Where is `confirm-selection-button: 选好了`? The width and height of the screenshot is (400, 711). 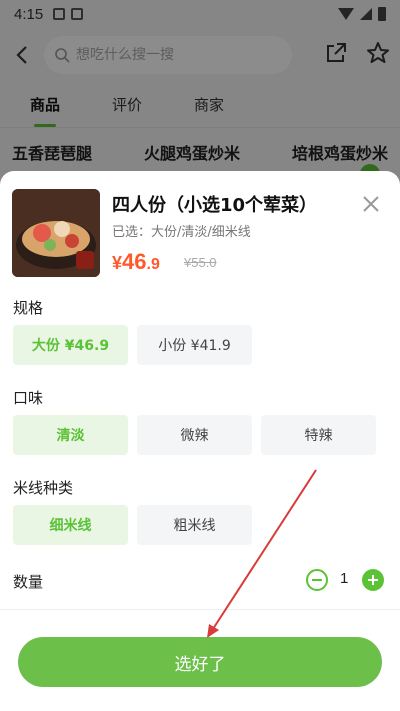 confirm-selection-button: 选好了 is located at coordinates (200, 662).